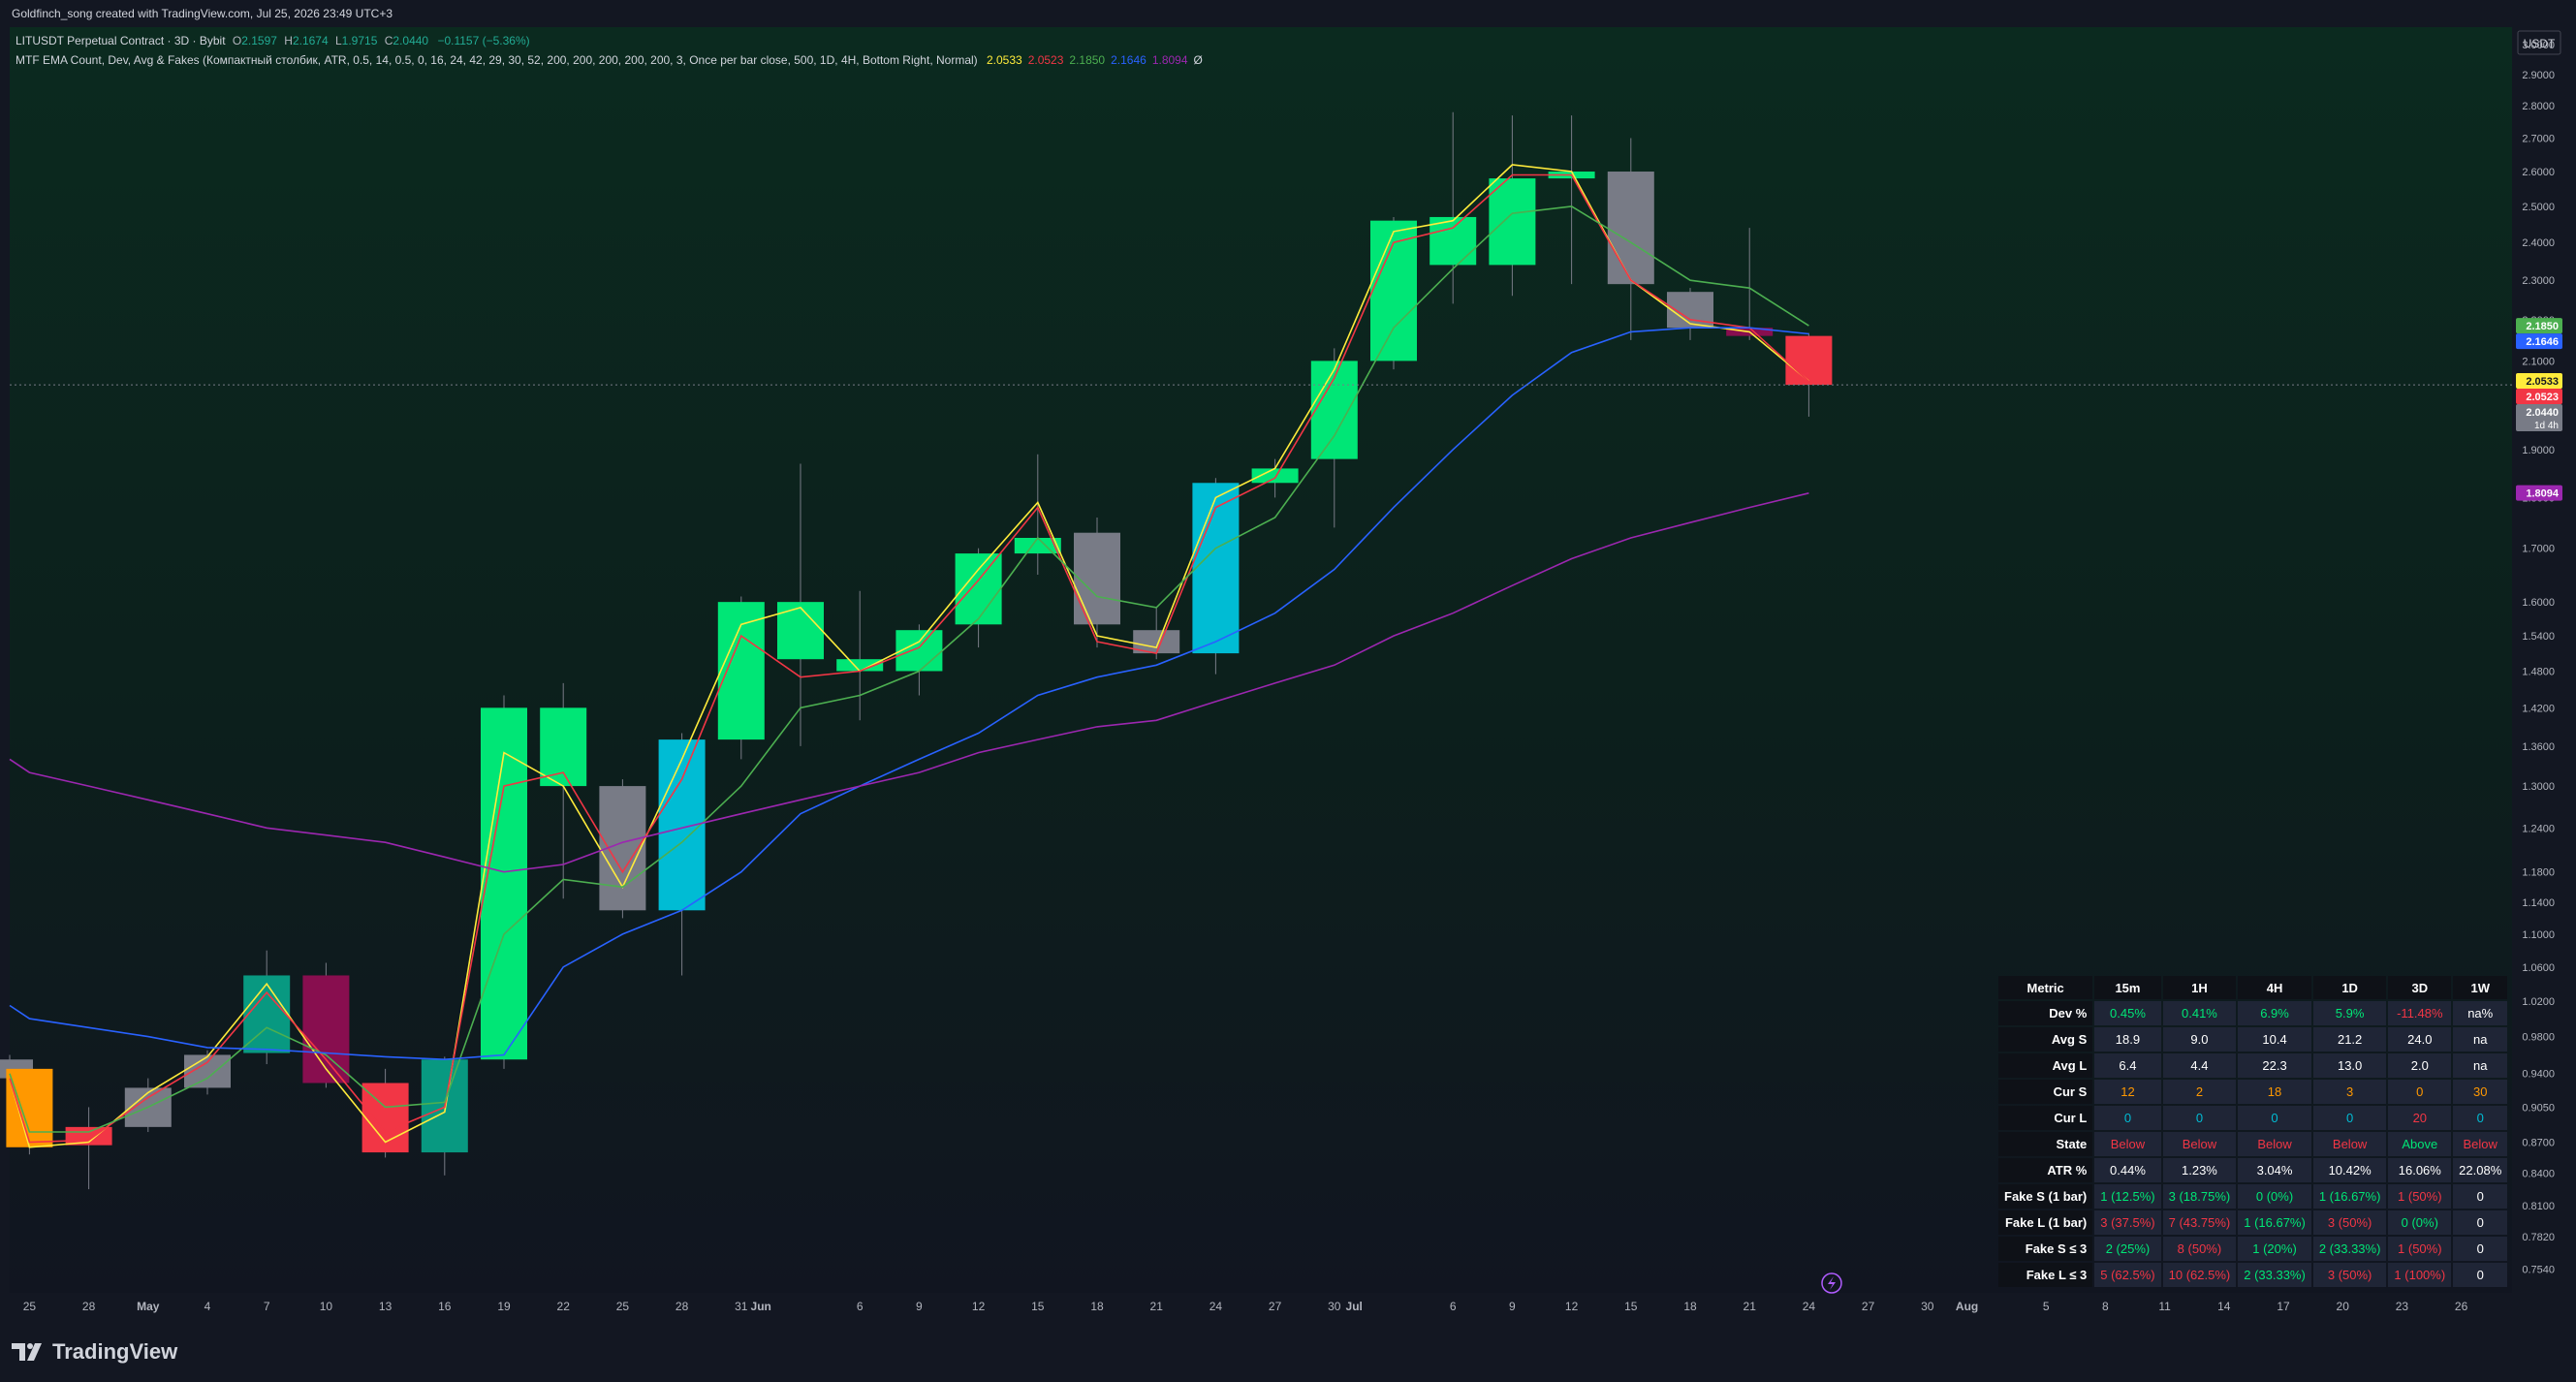  I want to click on metrics-cell: 30, so click(2480, 1092).